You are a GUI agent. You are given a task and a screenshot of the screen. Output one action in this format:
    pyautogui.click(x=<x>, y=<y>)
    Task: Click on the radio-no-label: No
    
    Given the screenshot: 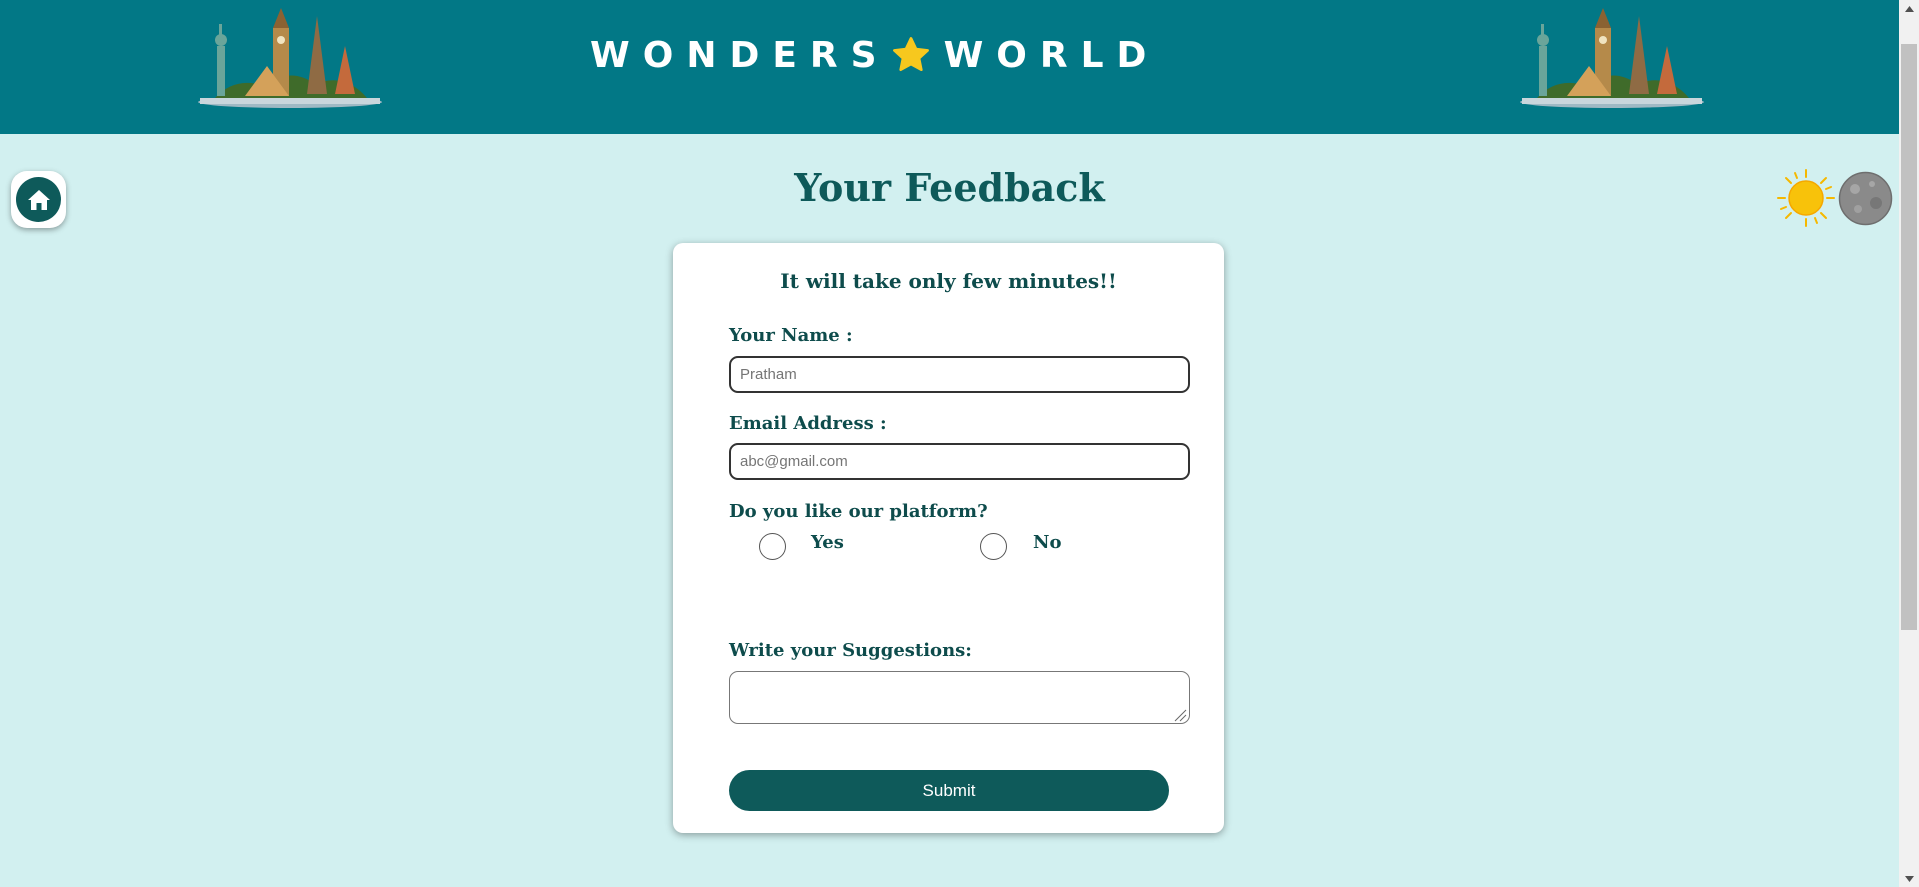 What is the action you would take?
    pyautogui.click(x=1047, y=542)
    